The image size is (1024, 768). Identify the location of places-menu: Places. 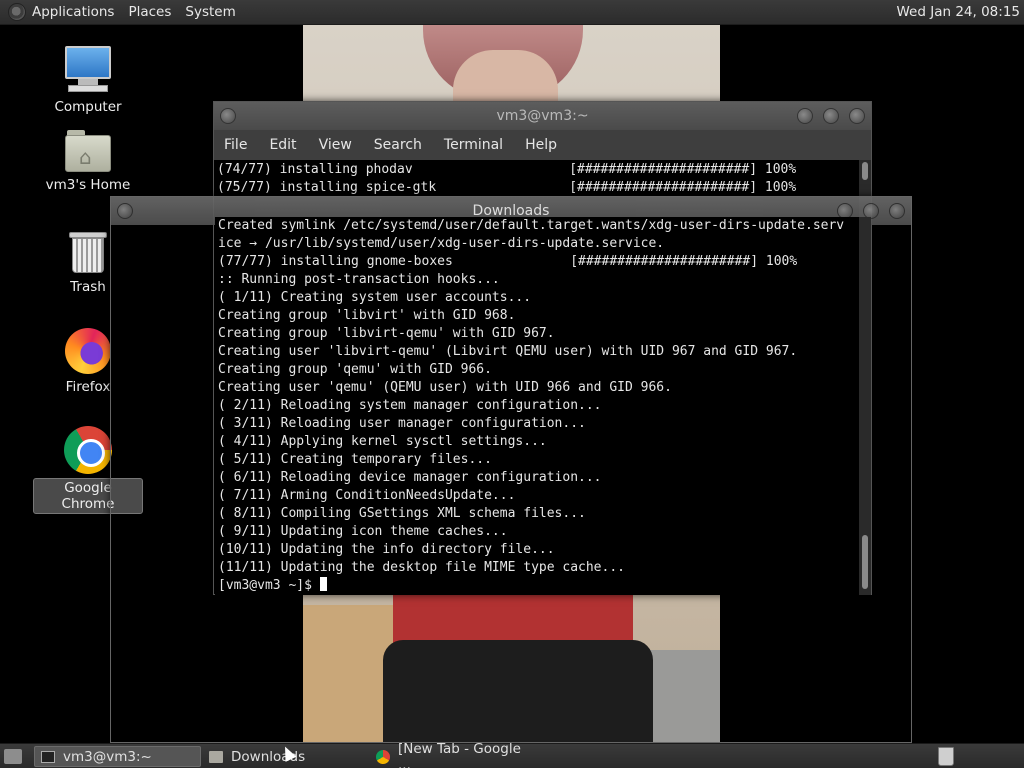
(149, 12).